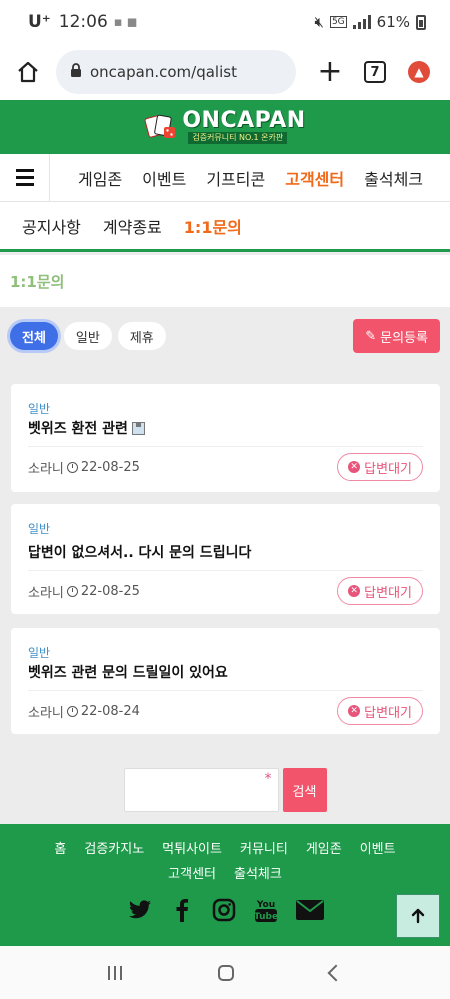  I want to click on site-header: ONCAPAN 검증커뮤니티 NO.1 온카판, so click(225, 127).